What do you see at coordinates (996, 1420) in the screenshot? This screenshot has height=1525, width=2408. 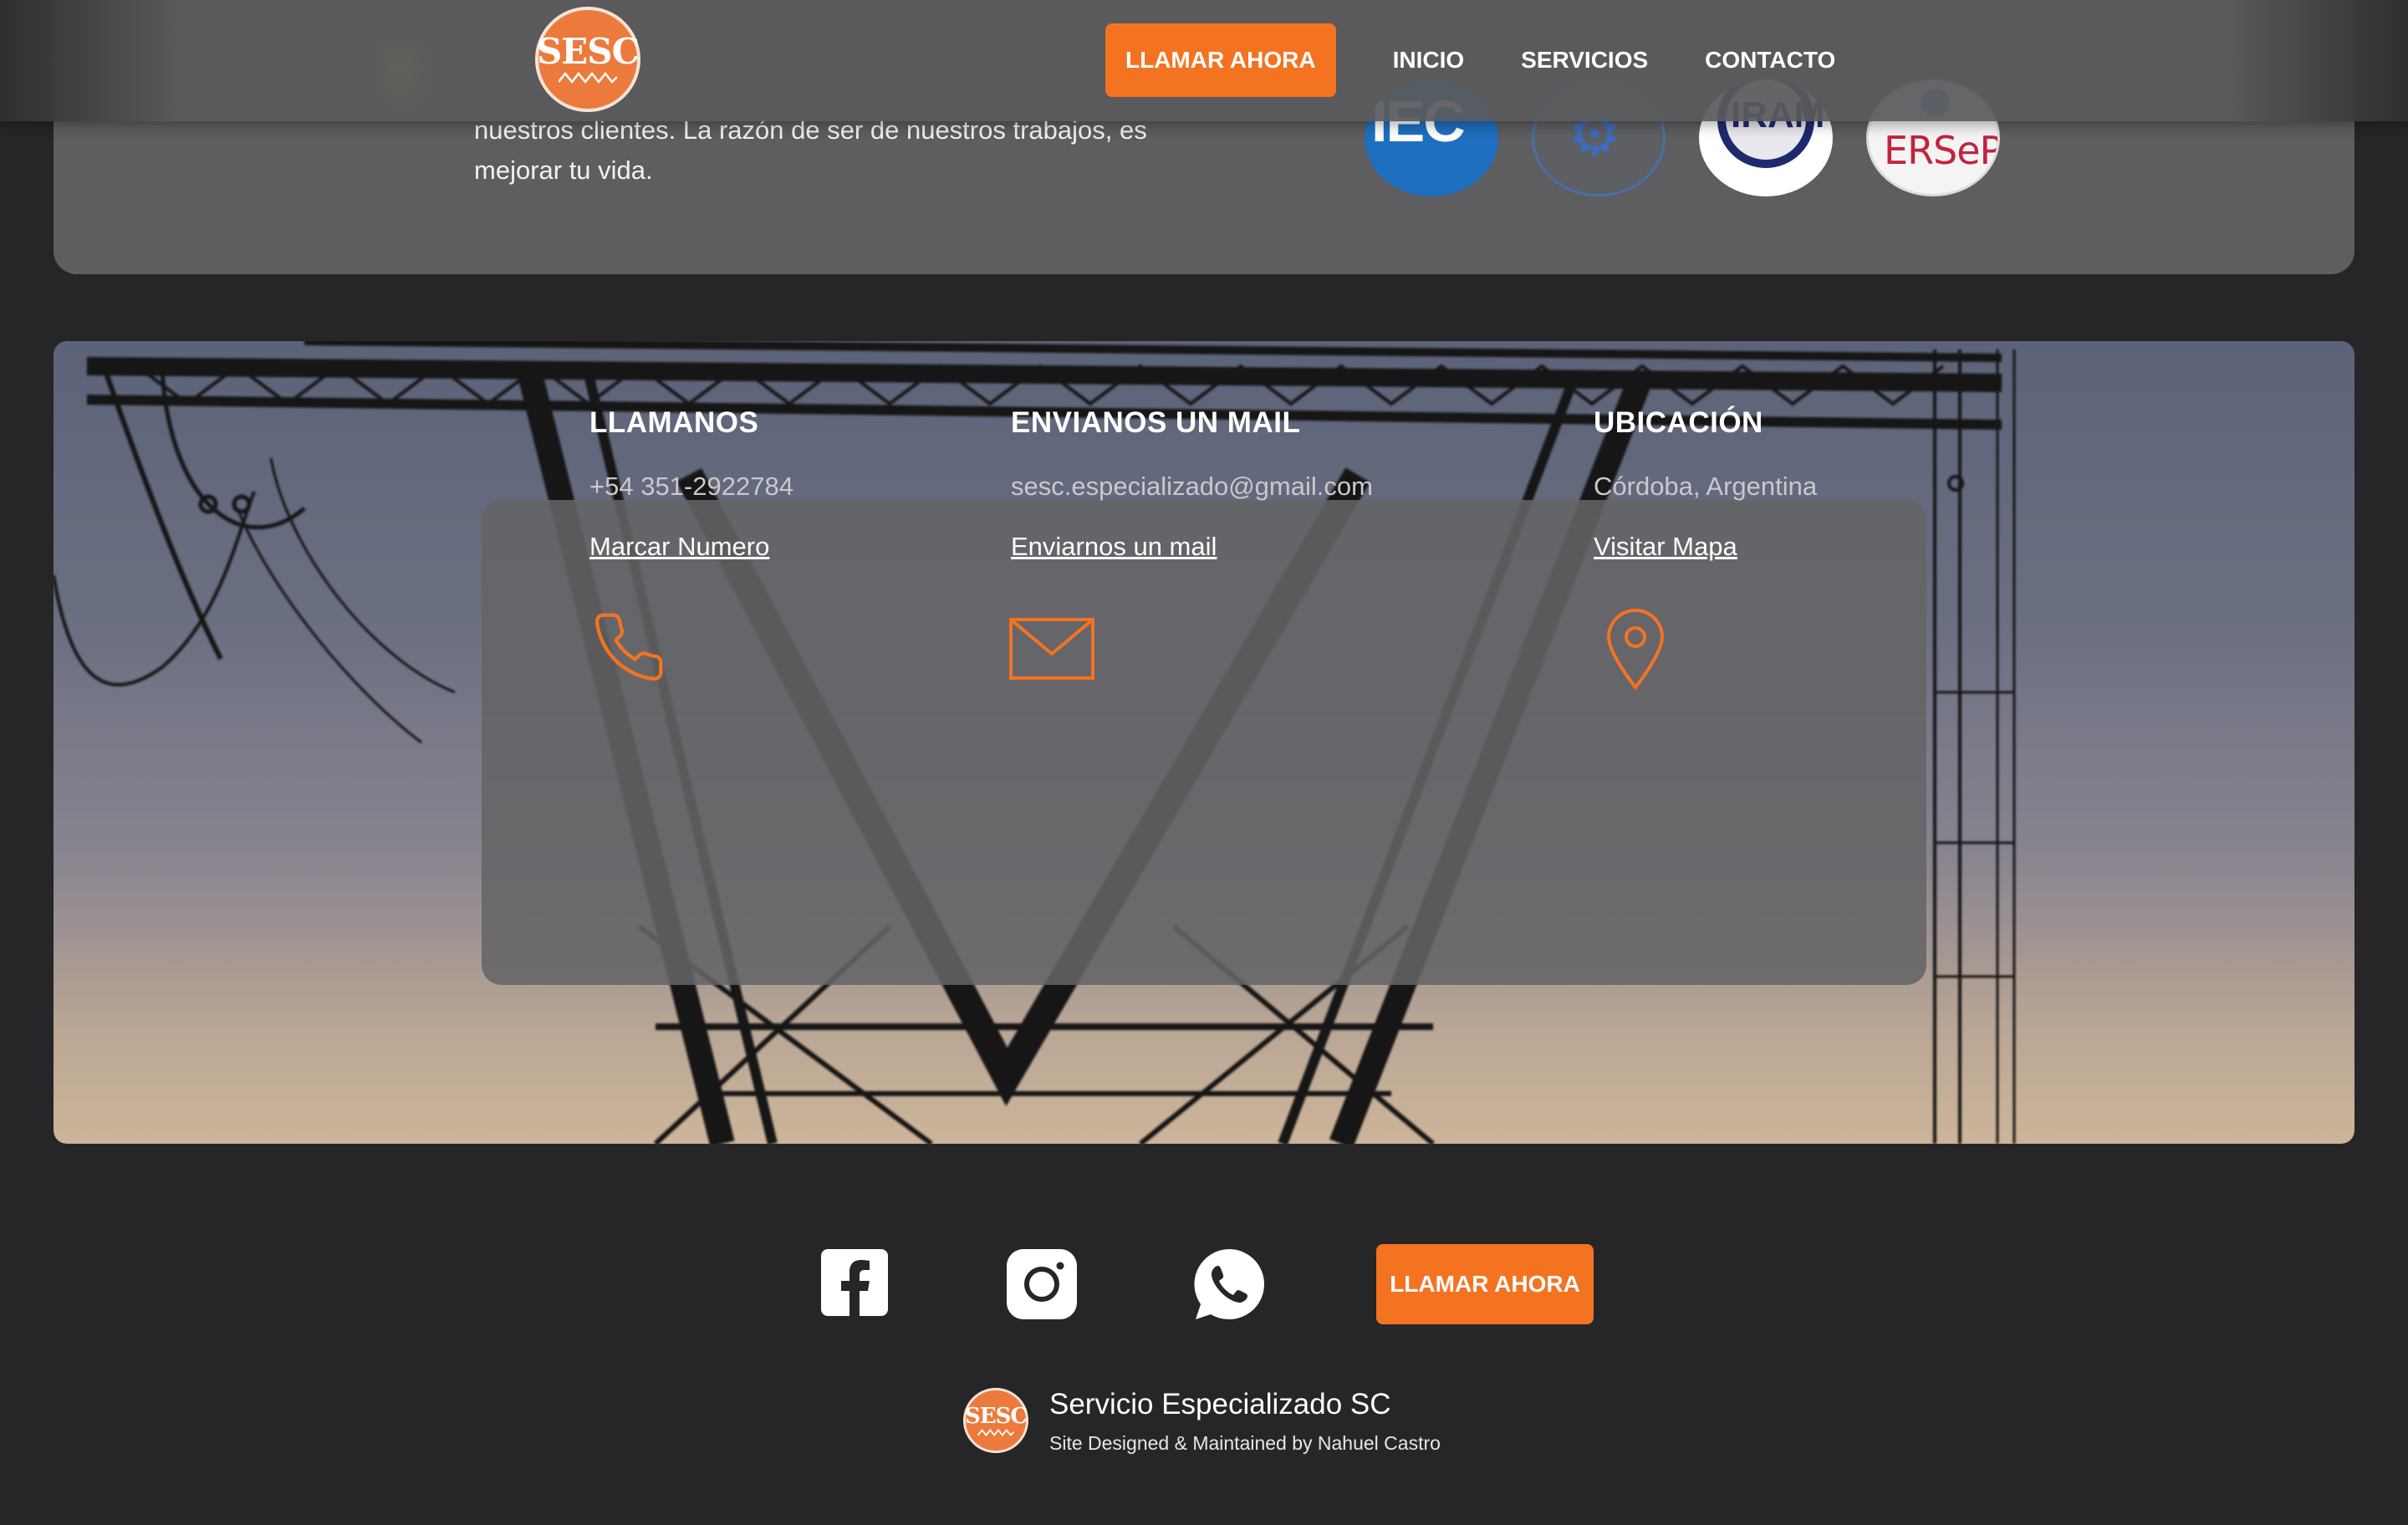 I see `footer-logo: SESC` at bounding box center [996, 1420].